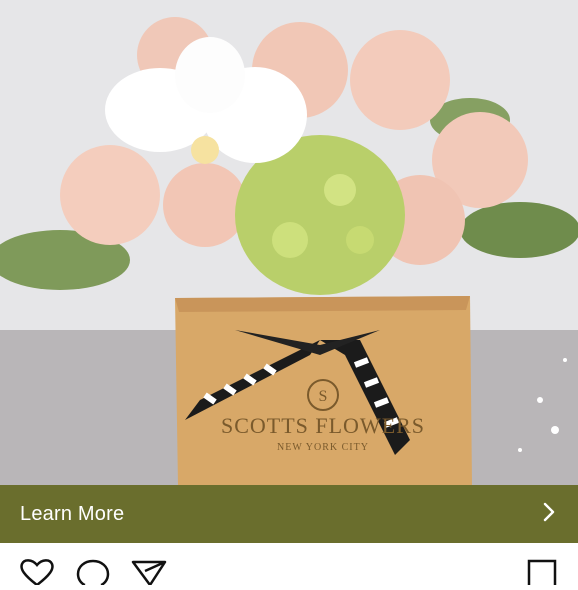 The image size is (578, 590). I want to click on post-action-bar, so click(289, 565).